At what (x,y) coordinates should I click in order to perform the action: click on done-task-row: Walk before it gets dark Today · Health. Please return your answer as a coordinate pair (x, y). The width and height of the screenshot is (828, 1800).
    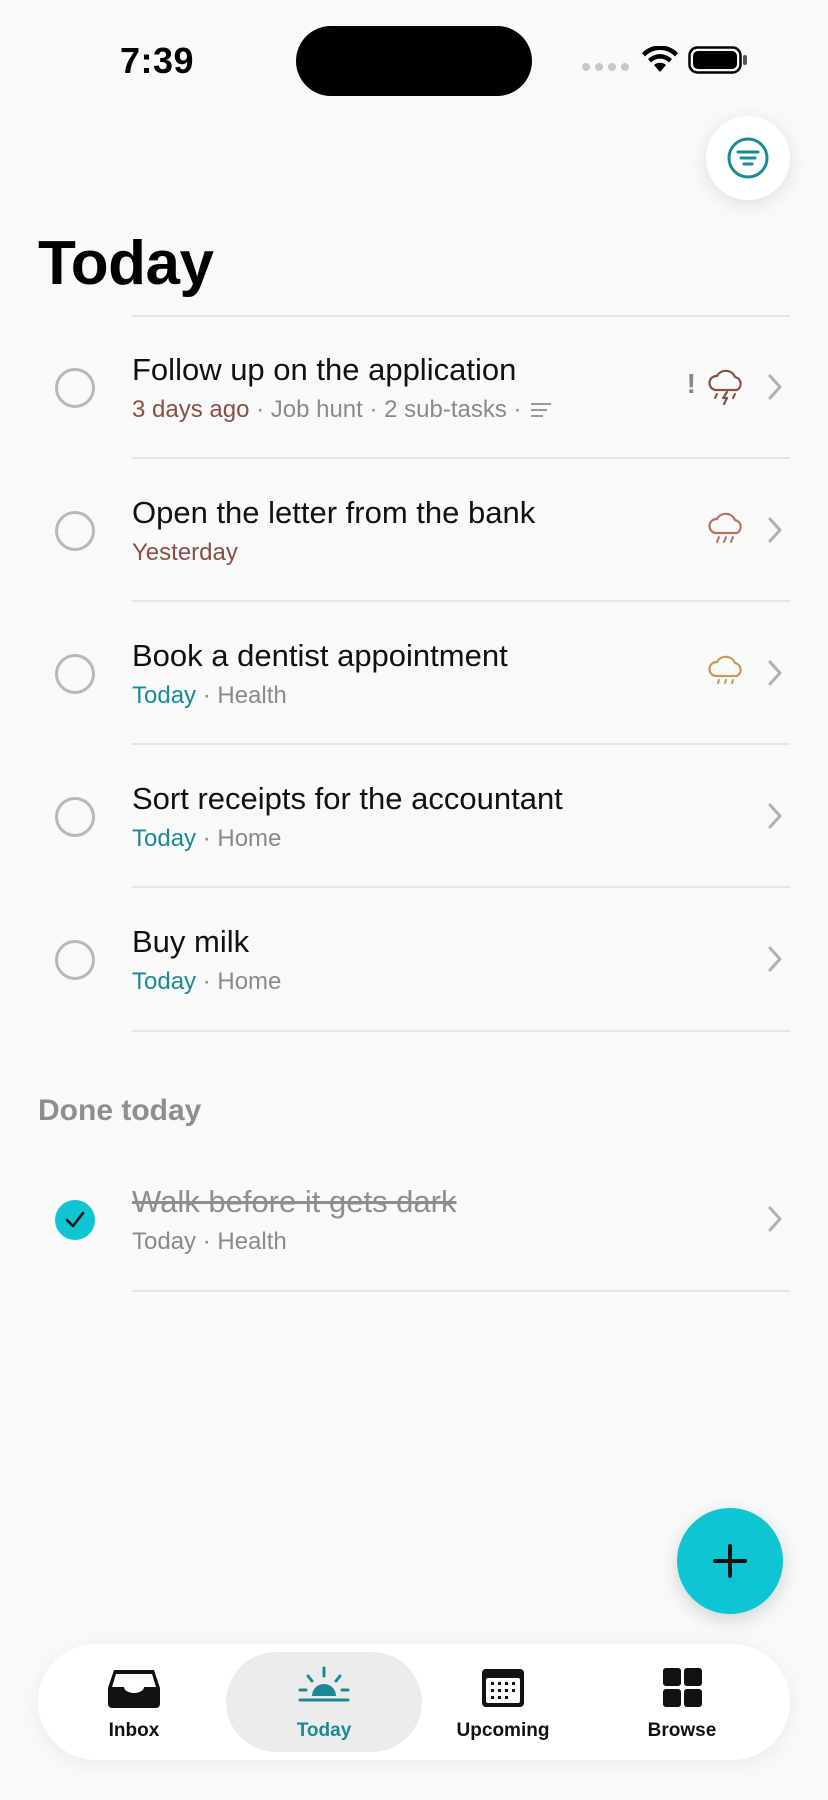
    Looking at the image, I should click on (414, 1219).